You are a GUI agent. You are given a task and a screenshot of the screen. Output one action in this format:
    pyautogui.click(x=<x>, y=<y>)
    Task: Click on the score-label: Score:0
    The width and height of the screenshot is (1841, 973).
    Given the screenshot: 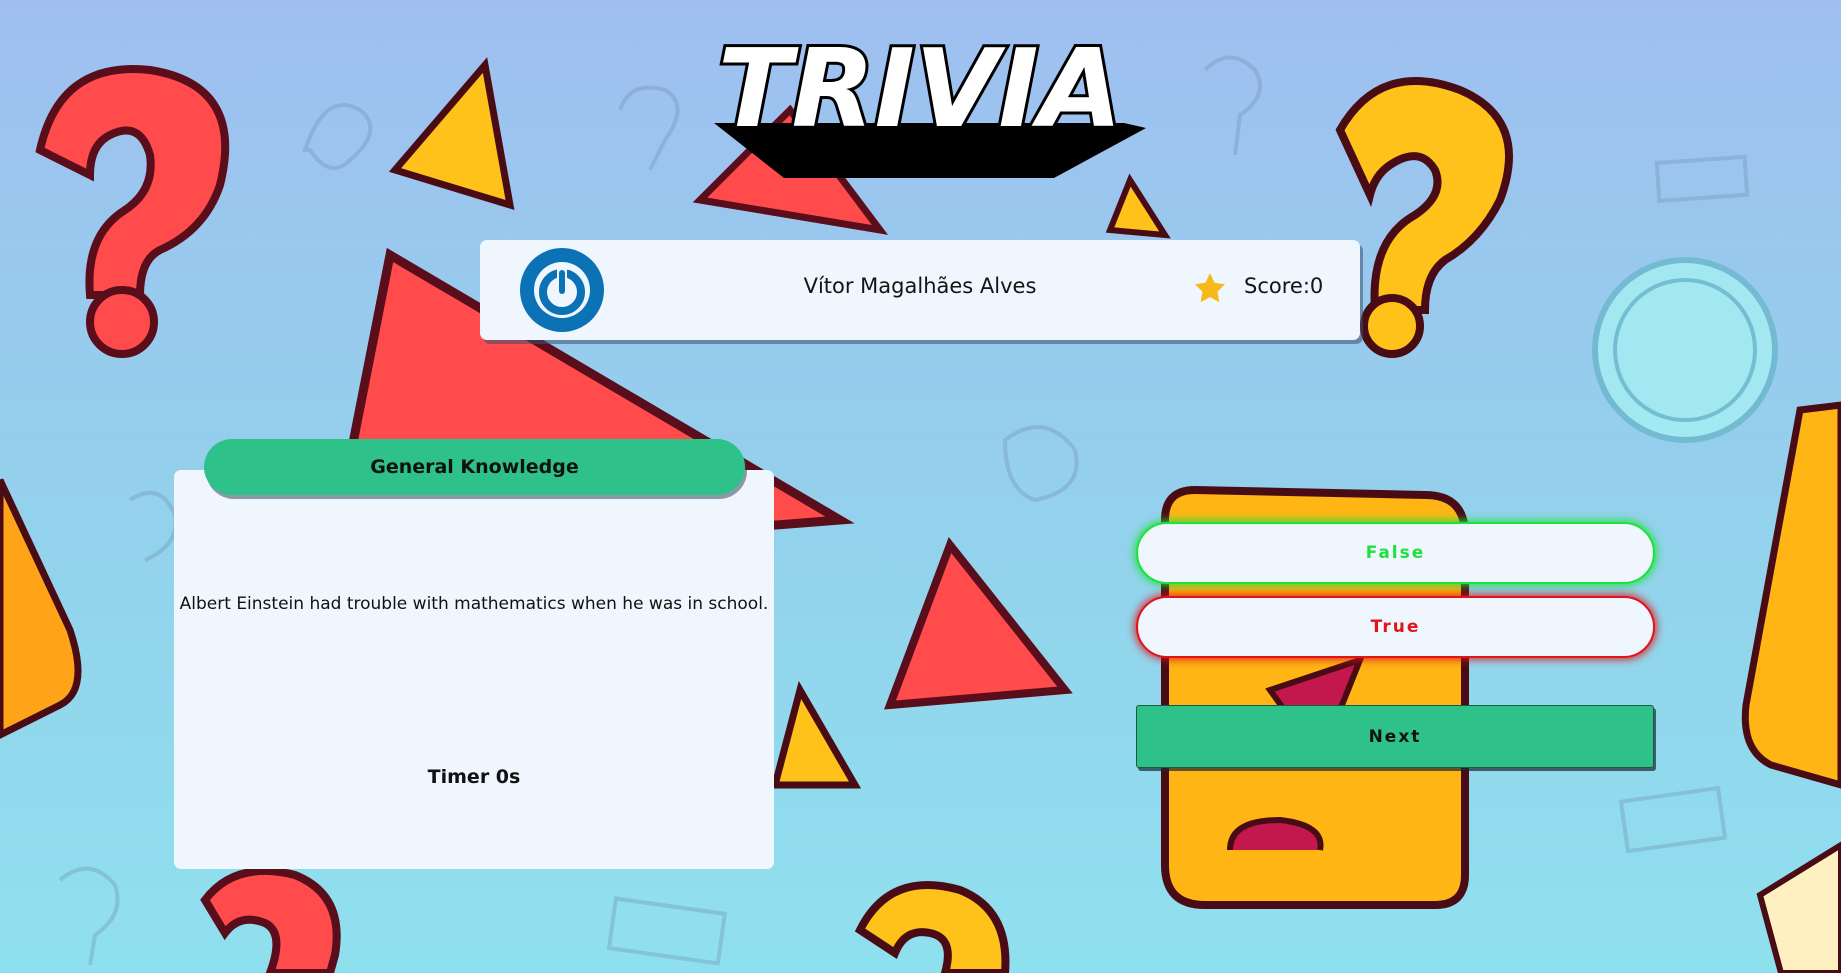 What is the action you would take?
    pyautogui.click(x=1284, y=286)
    